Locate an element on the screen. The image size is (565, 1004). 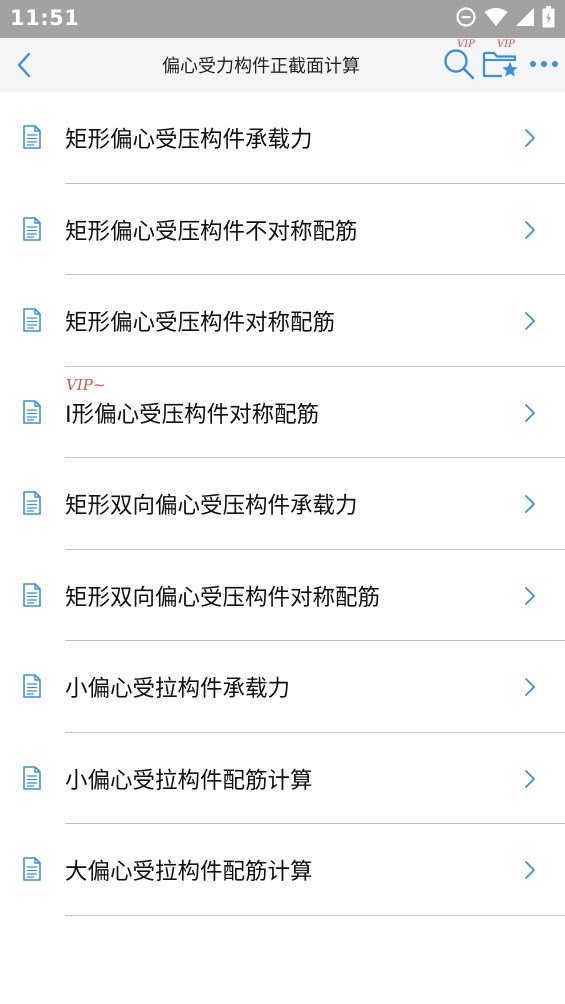
status-time: 11:51 is located at coordinates (45, 18).